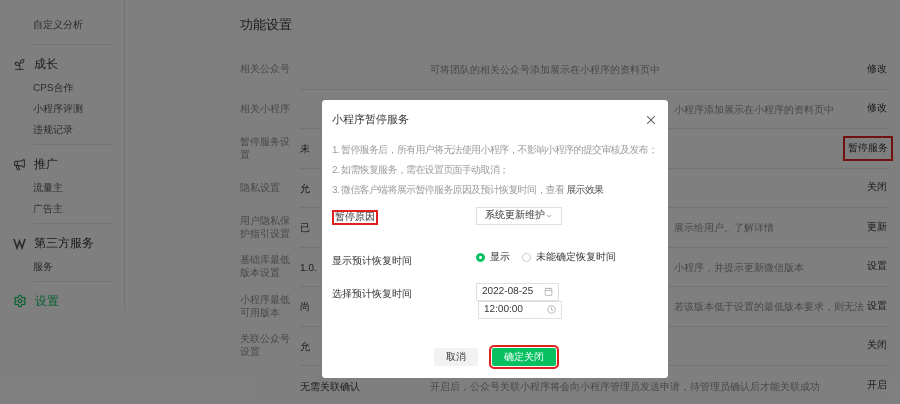 This screenshot has width=900, height=404. I want to click on row-value: 未, so click(305, 150).